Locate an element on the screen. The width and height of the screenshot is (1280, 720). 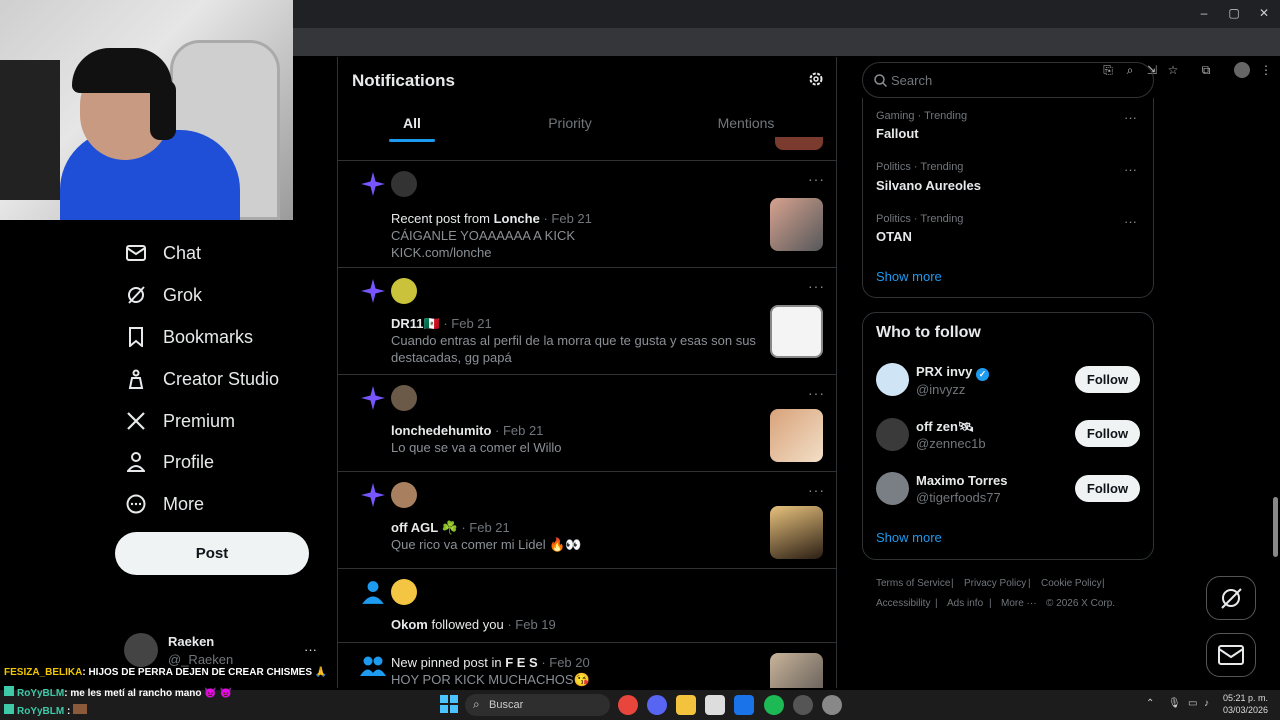
microphone-icon: 🎙 is located at coordinates (1174, 703).